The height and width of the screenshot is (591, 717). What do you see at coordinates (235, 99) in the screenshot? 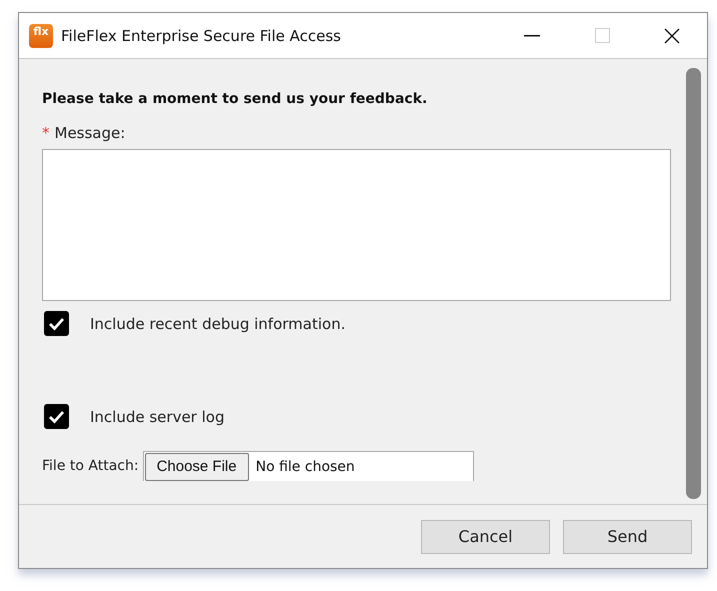
I see `feedback-heading: Please take a moment to send us your feedback.` at bounding box center [235, 99].